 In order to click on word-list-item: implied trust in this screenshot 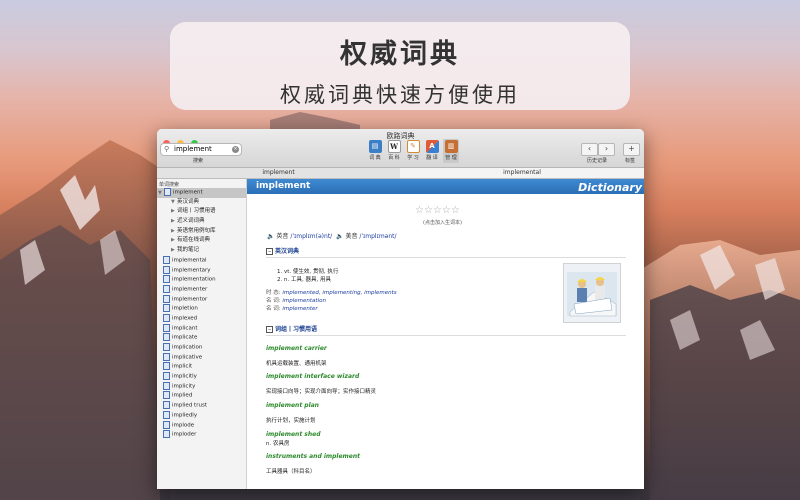, I will do `click(201, 406)`.